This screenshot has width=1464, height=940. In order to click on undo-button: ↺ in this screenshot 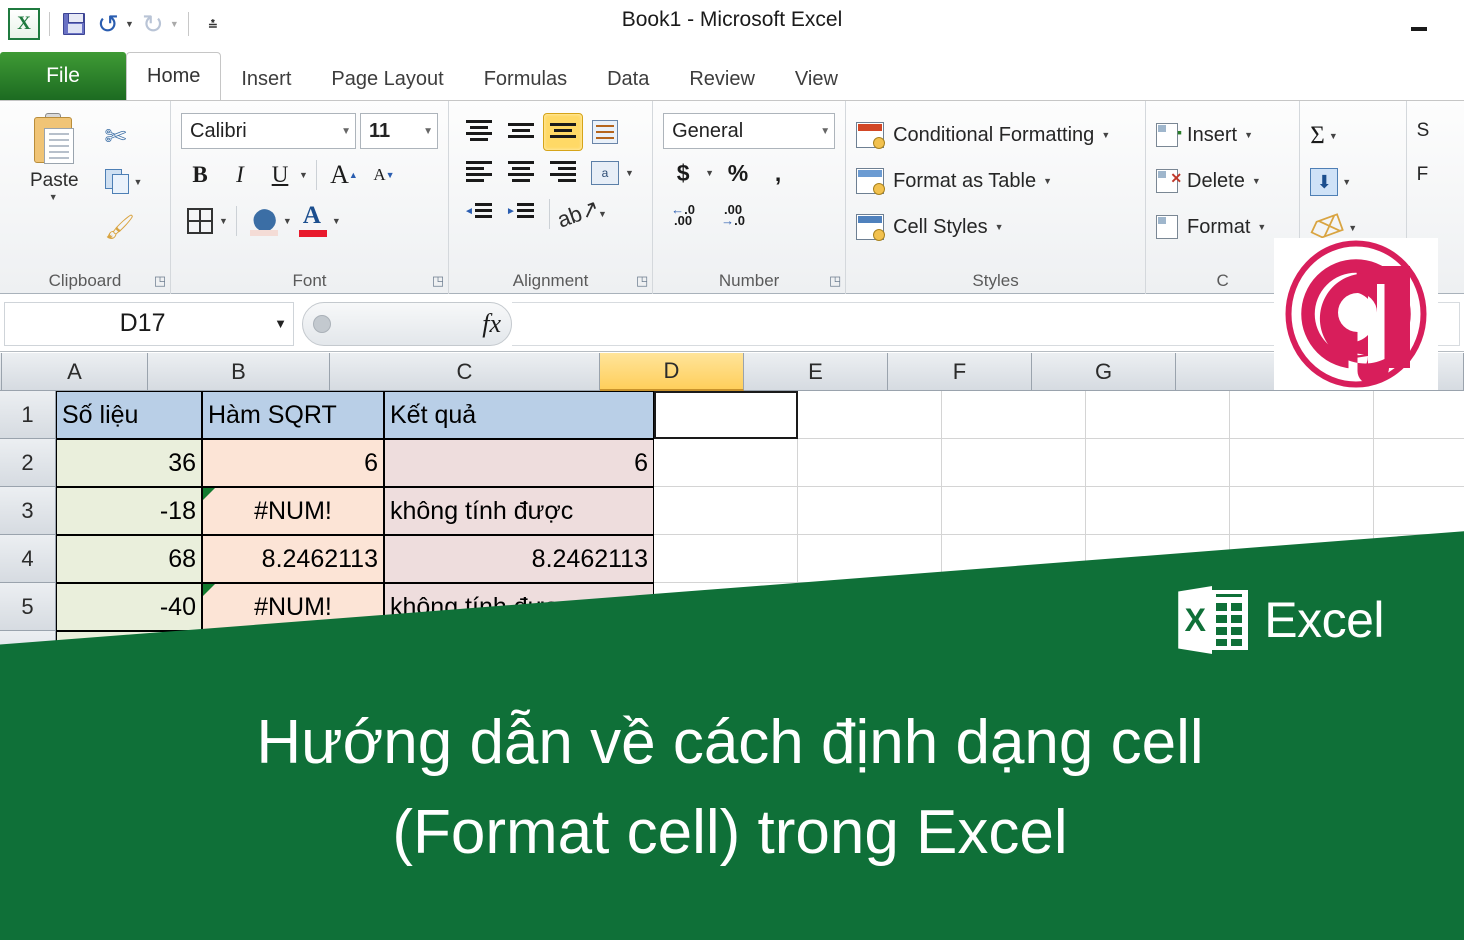, I will do `click(108, 24)`.